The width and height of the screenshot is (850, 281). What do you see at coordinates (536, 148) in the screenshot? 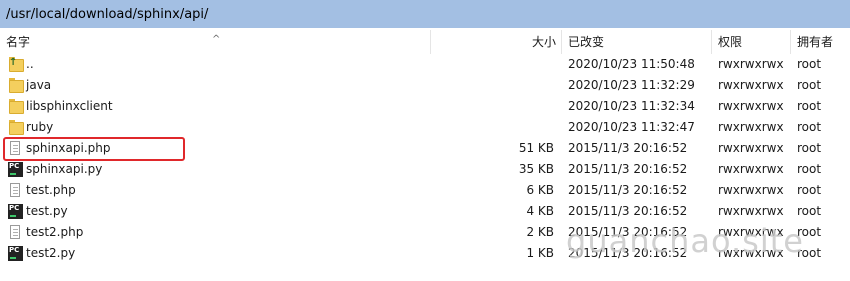
I see `file-size: 51 KB` at bounding box center [536, 148].